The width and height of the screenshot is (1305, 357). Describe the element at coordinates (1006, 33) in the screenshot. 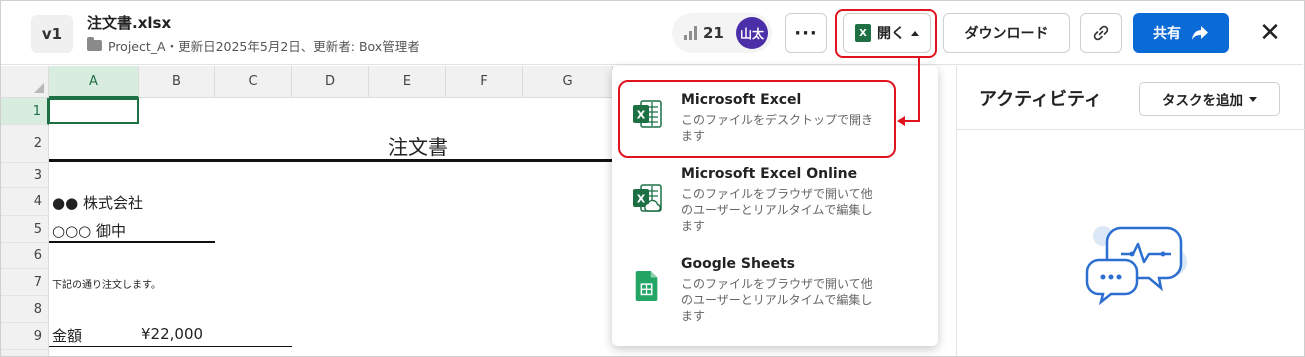

I see `download-button: ダウンロード` at that location.